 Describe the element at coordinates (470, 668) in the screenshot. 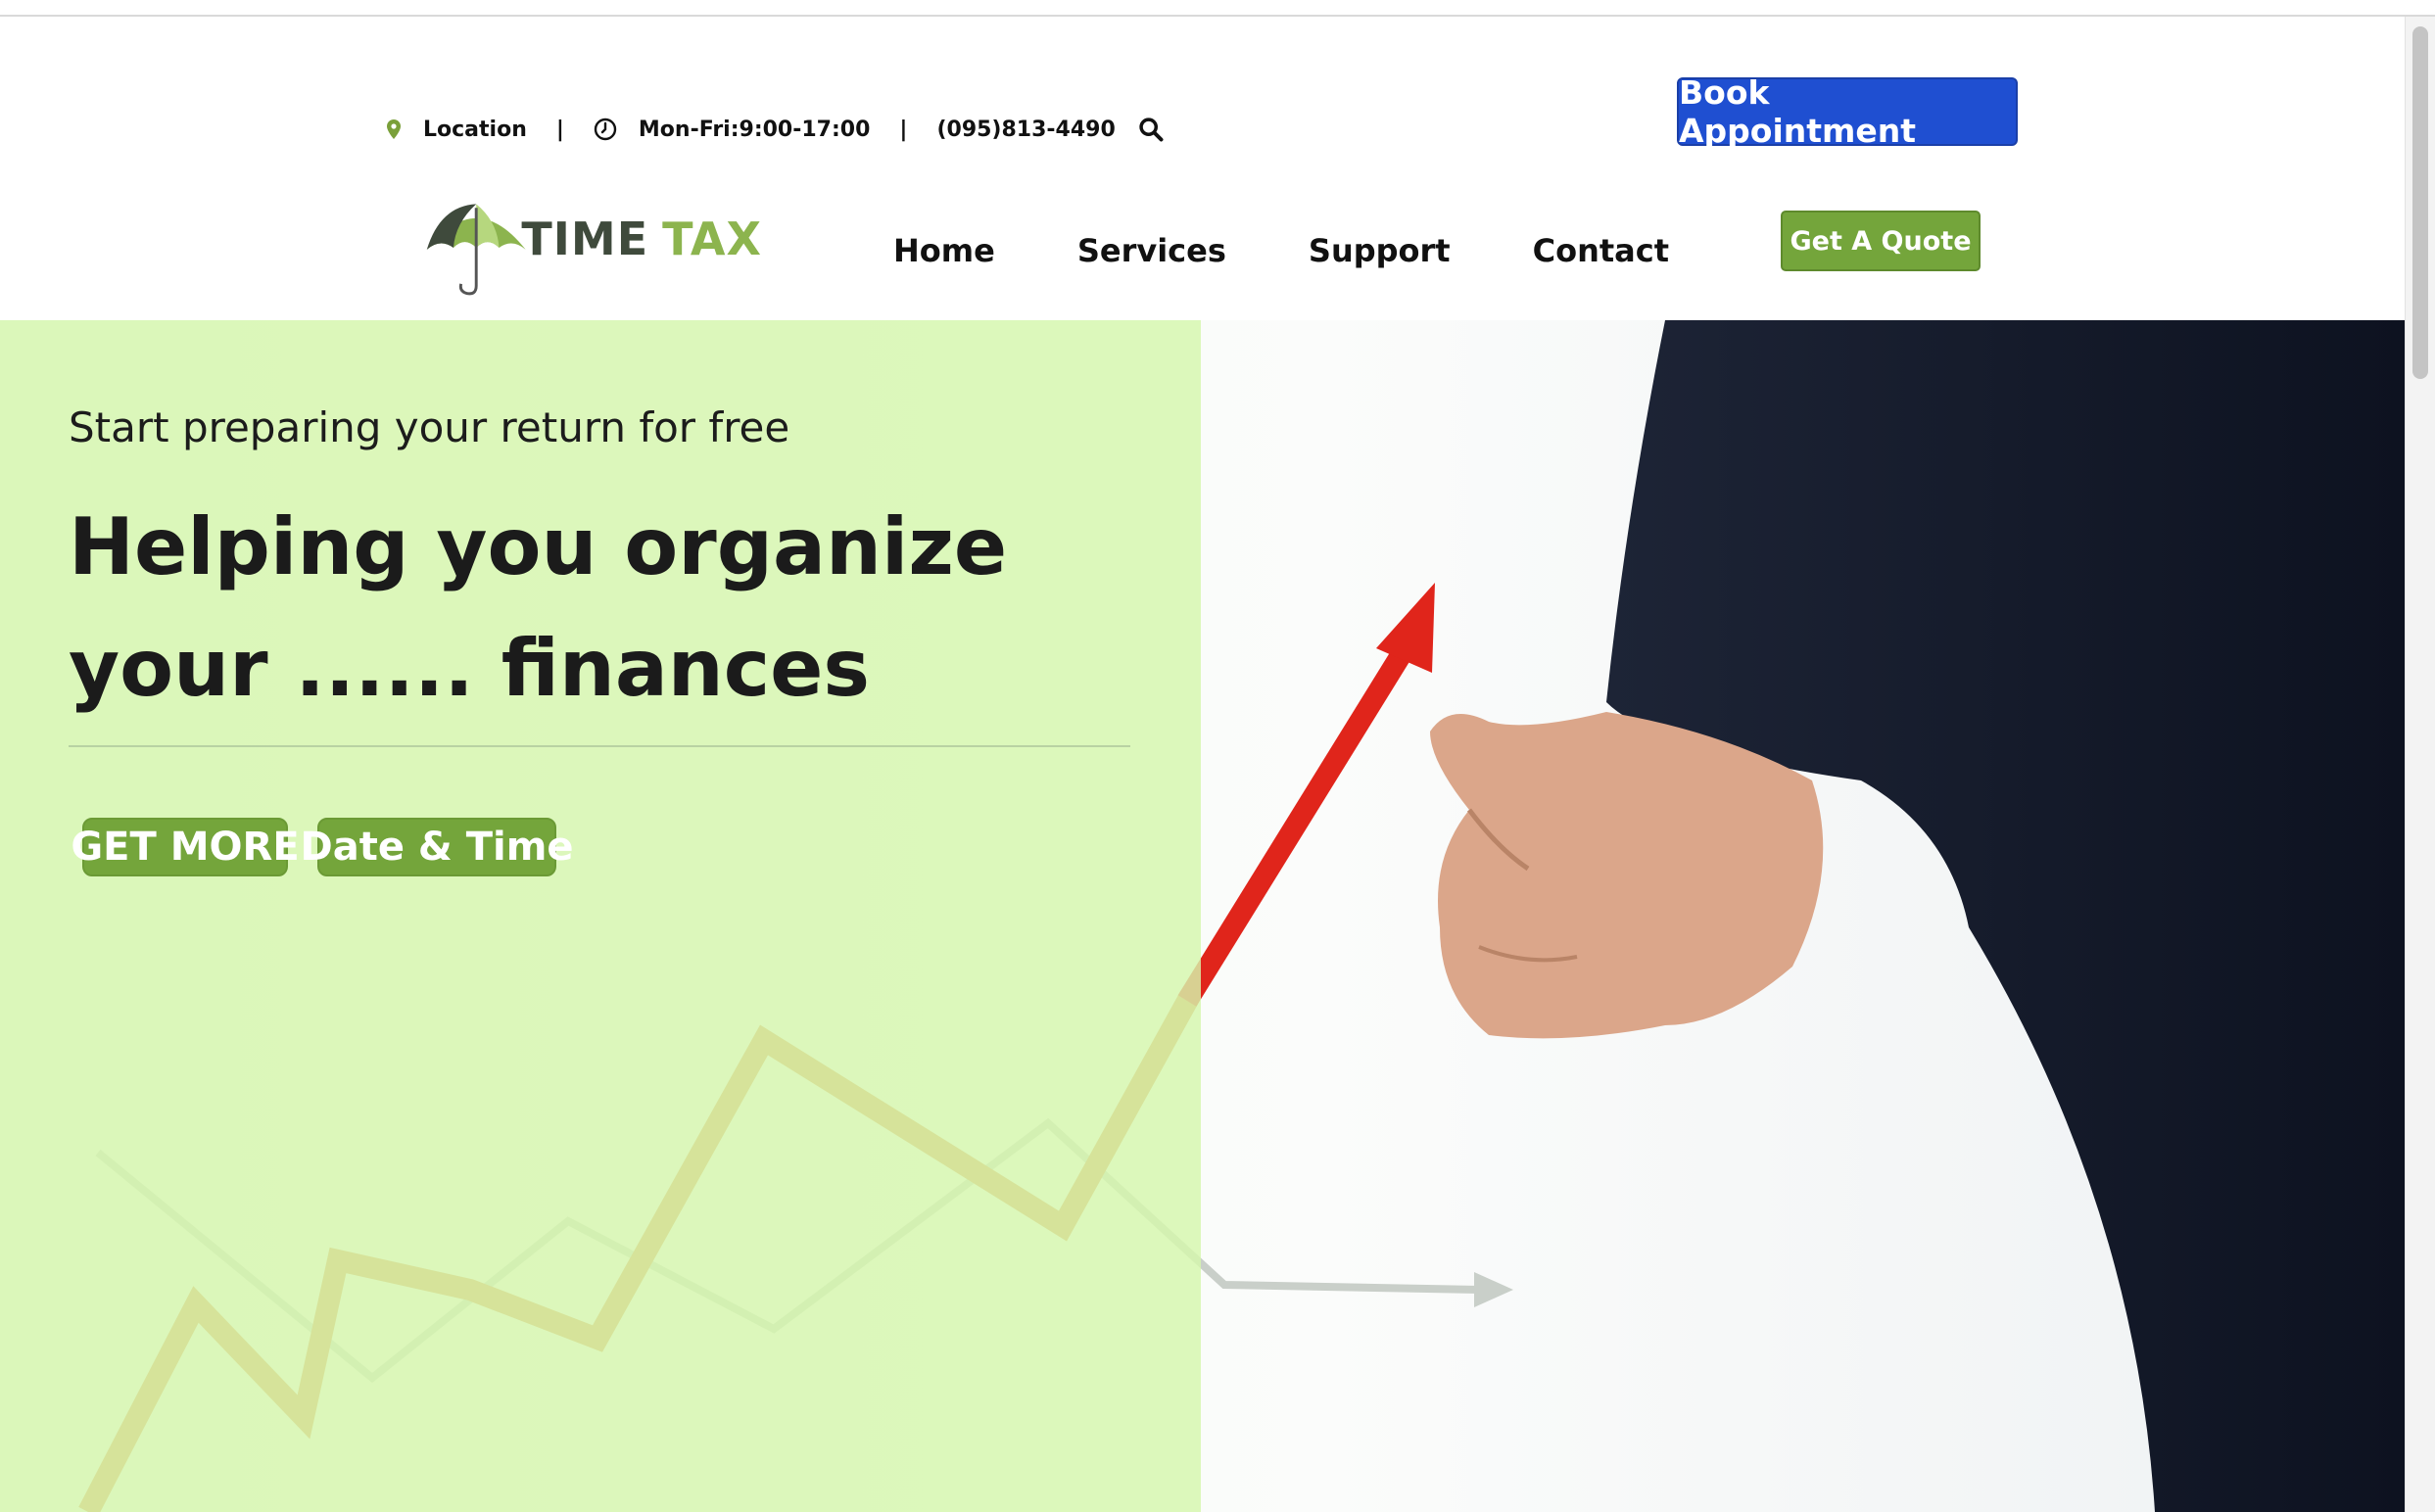

I see `hero-title-line2: your ...... finances` at that location.